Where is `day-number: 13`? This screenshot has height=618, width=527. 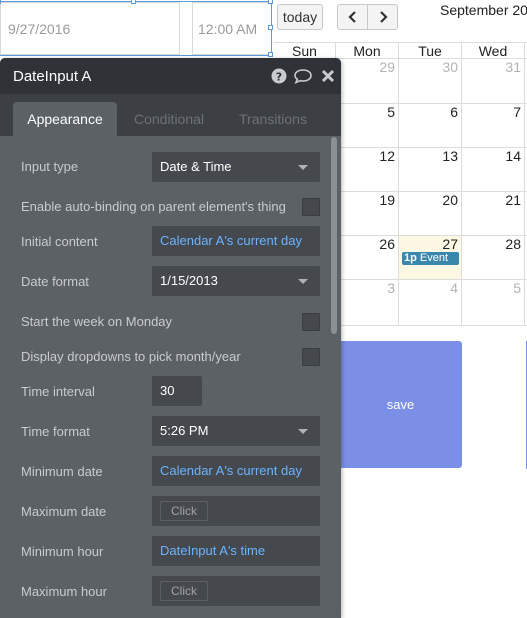 day-number: 13 is located at coordinates (428, 156).